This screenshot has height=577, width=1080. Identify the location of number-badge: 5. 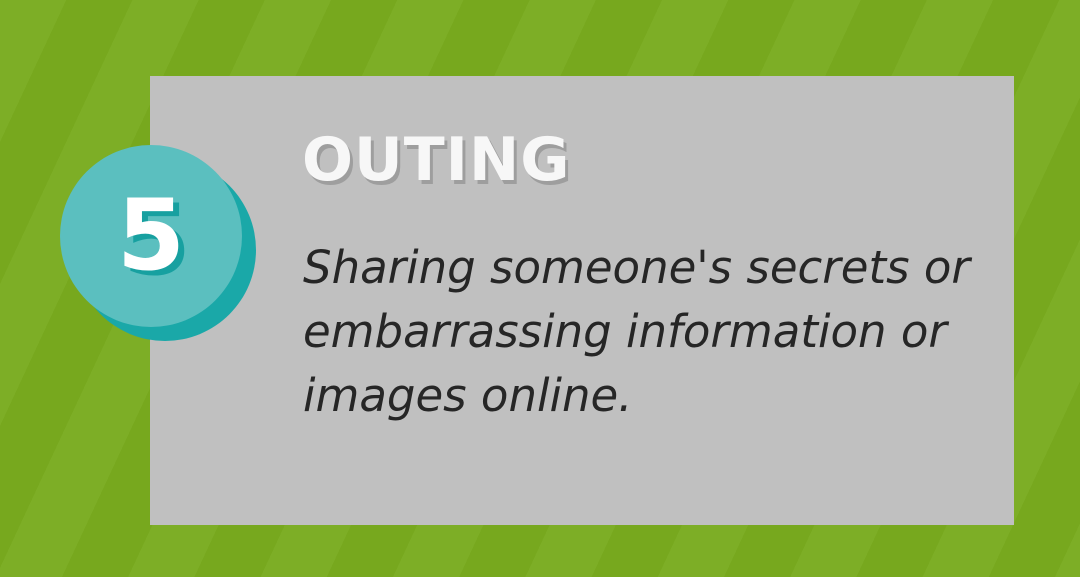
(158, 243).